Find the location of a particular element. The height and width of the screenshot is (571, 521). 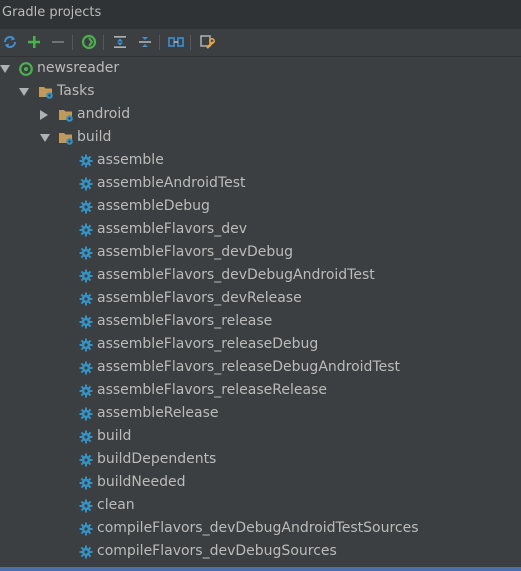

tree-node-group: build is located at coordinates (260, 138).